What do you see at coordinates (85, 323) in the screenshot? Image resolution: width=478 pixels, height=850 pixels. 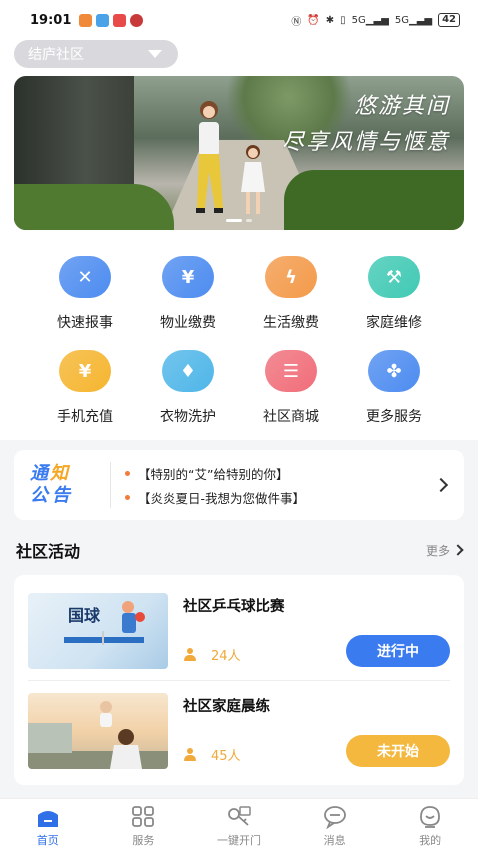 I see `service-label: 快速报事` at bounding box center [85, 323].